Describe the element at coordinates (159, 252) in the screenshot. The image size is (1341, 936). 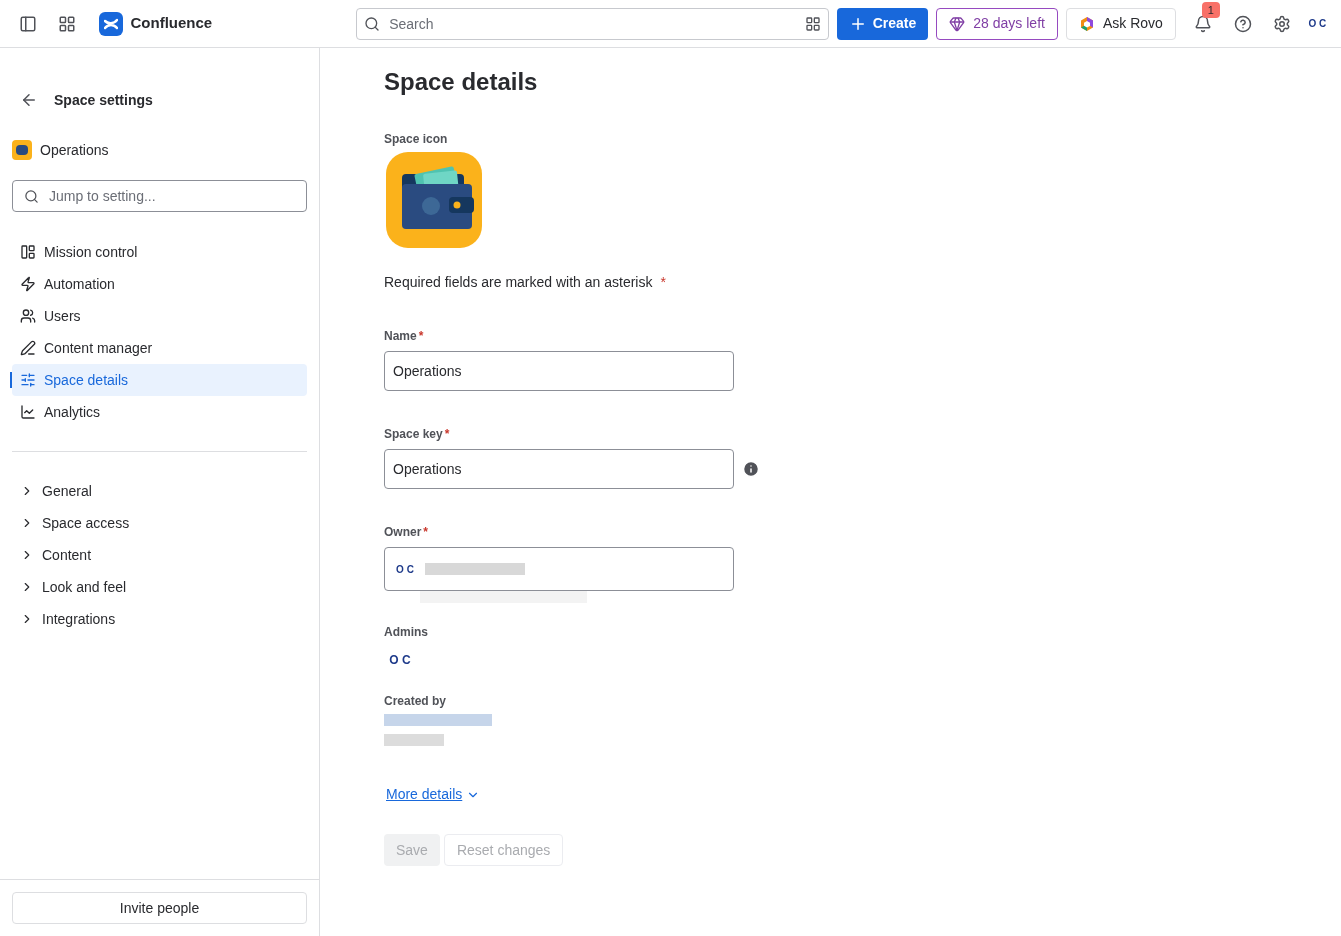
I see `nav-item: Mission control` at that location.